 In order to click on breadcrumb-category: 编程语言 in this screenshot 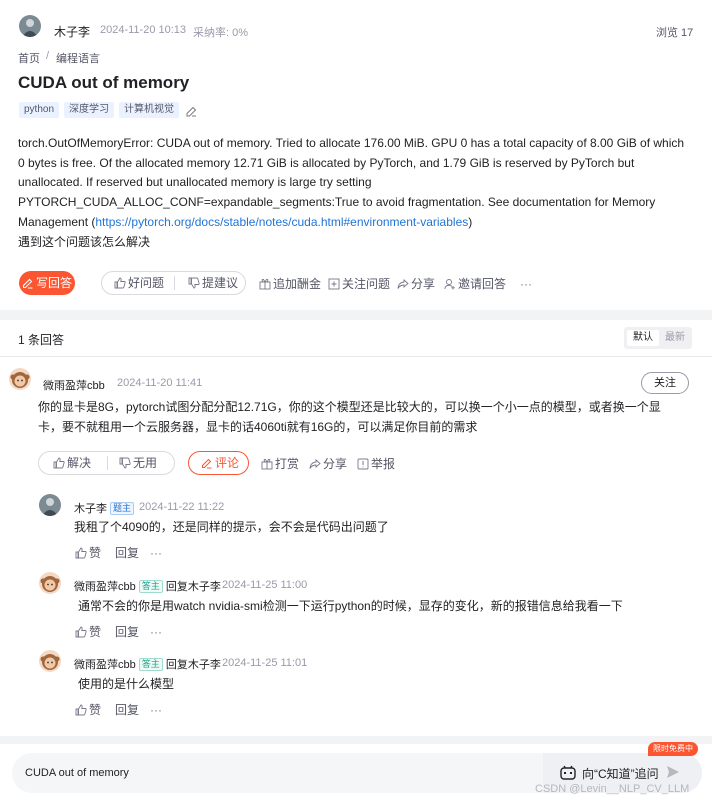, I will do `click(78, 58)`.